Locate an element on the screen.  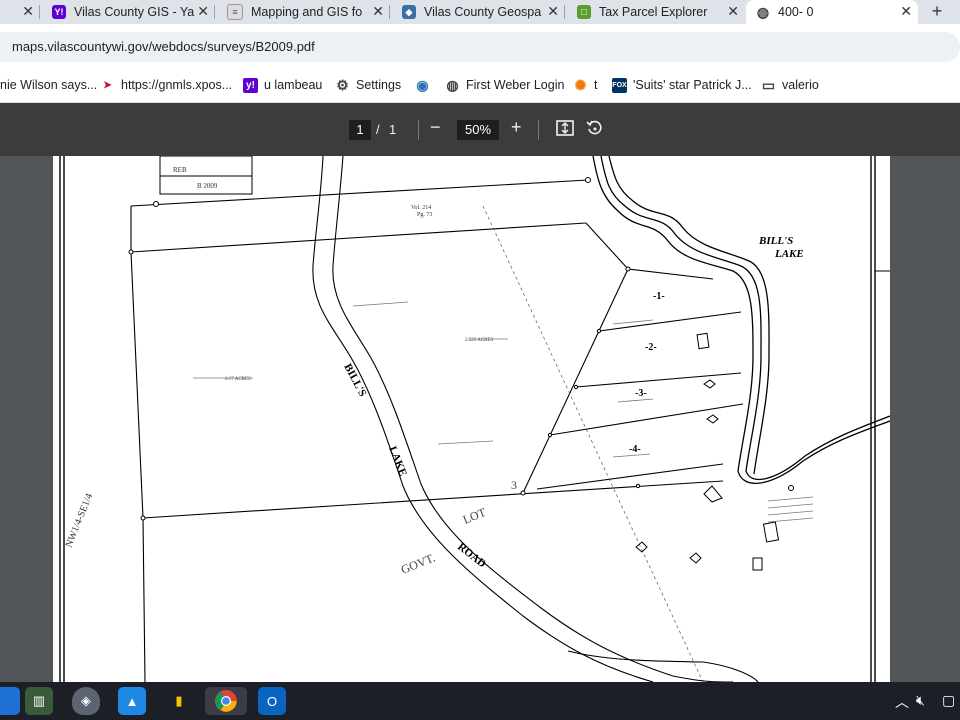
chevron-up-icon: ︿ is located at coordinates (902, 702).